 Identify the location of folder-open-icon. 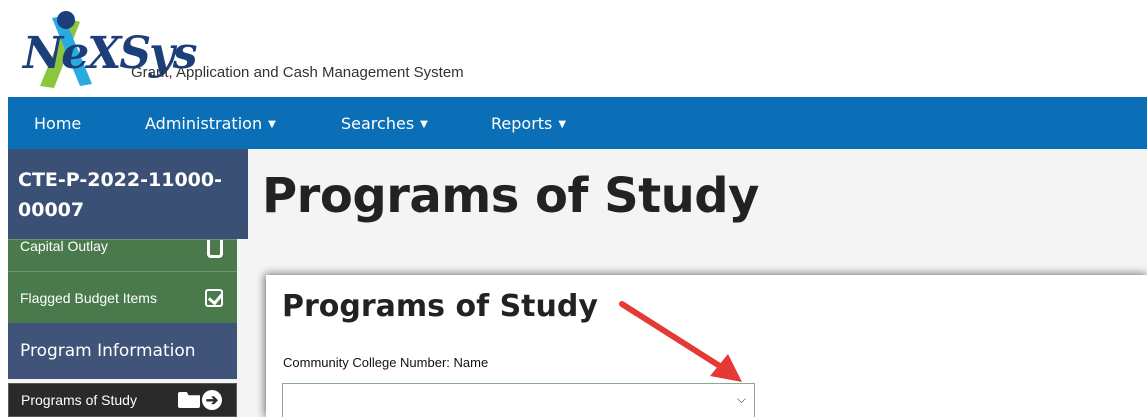
(189, 400).